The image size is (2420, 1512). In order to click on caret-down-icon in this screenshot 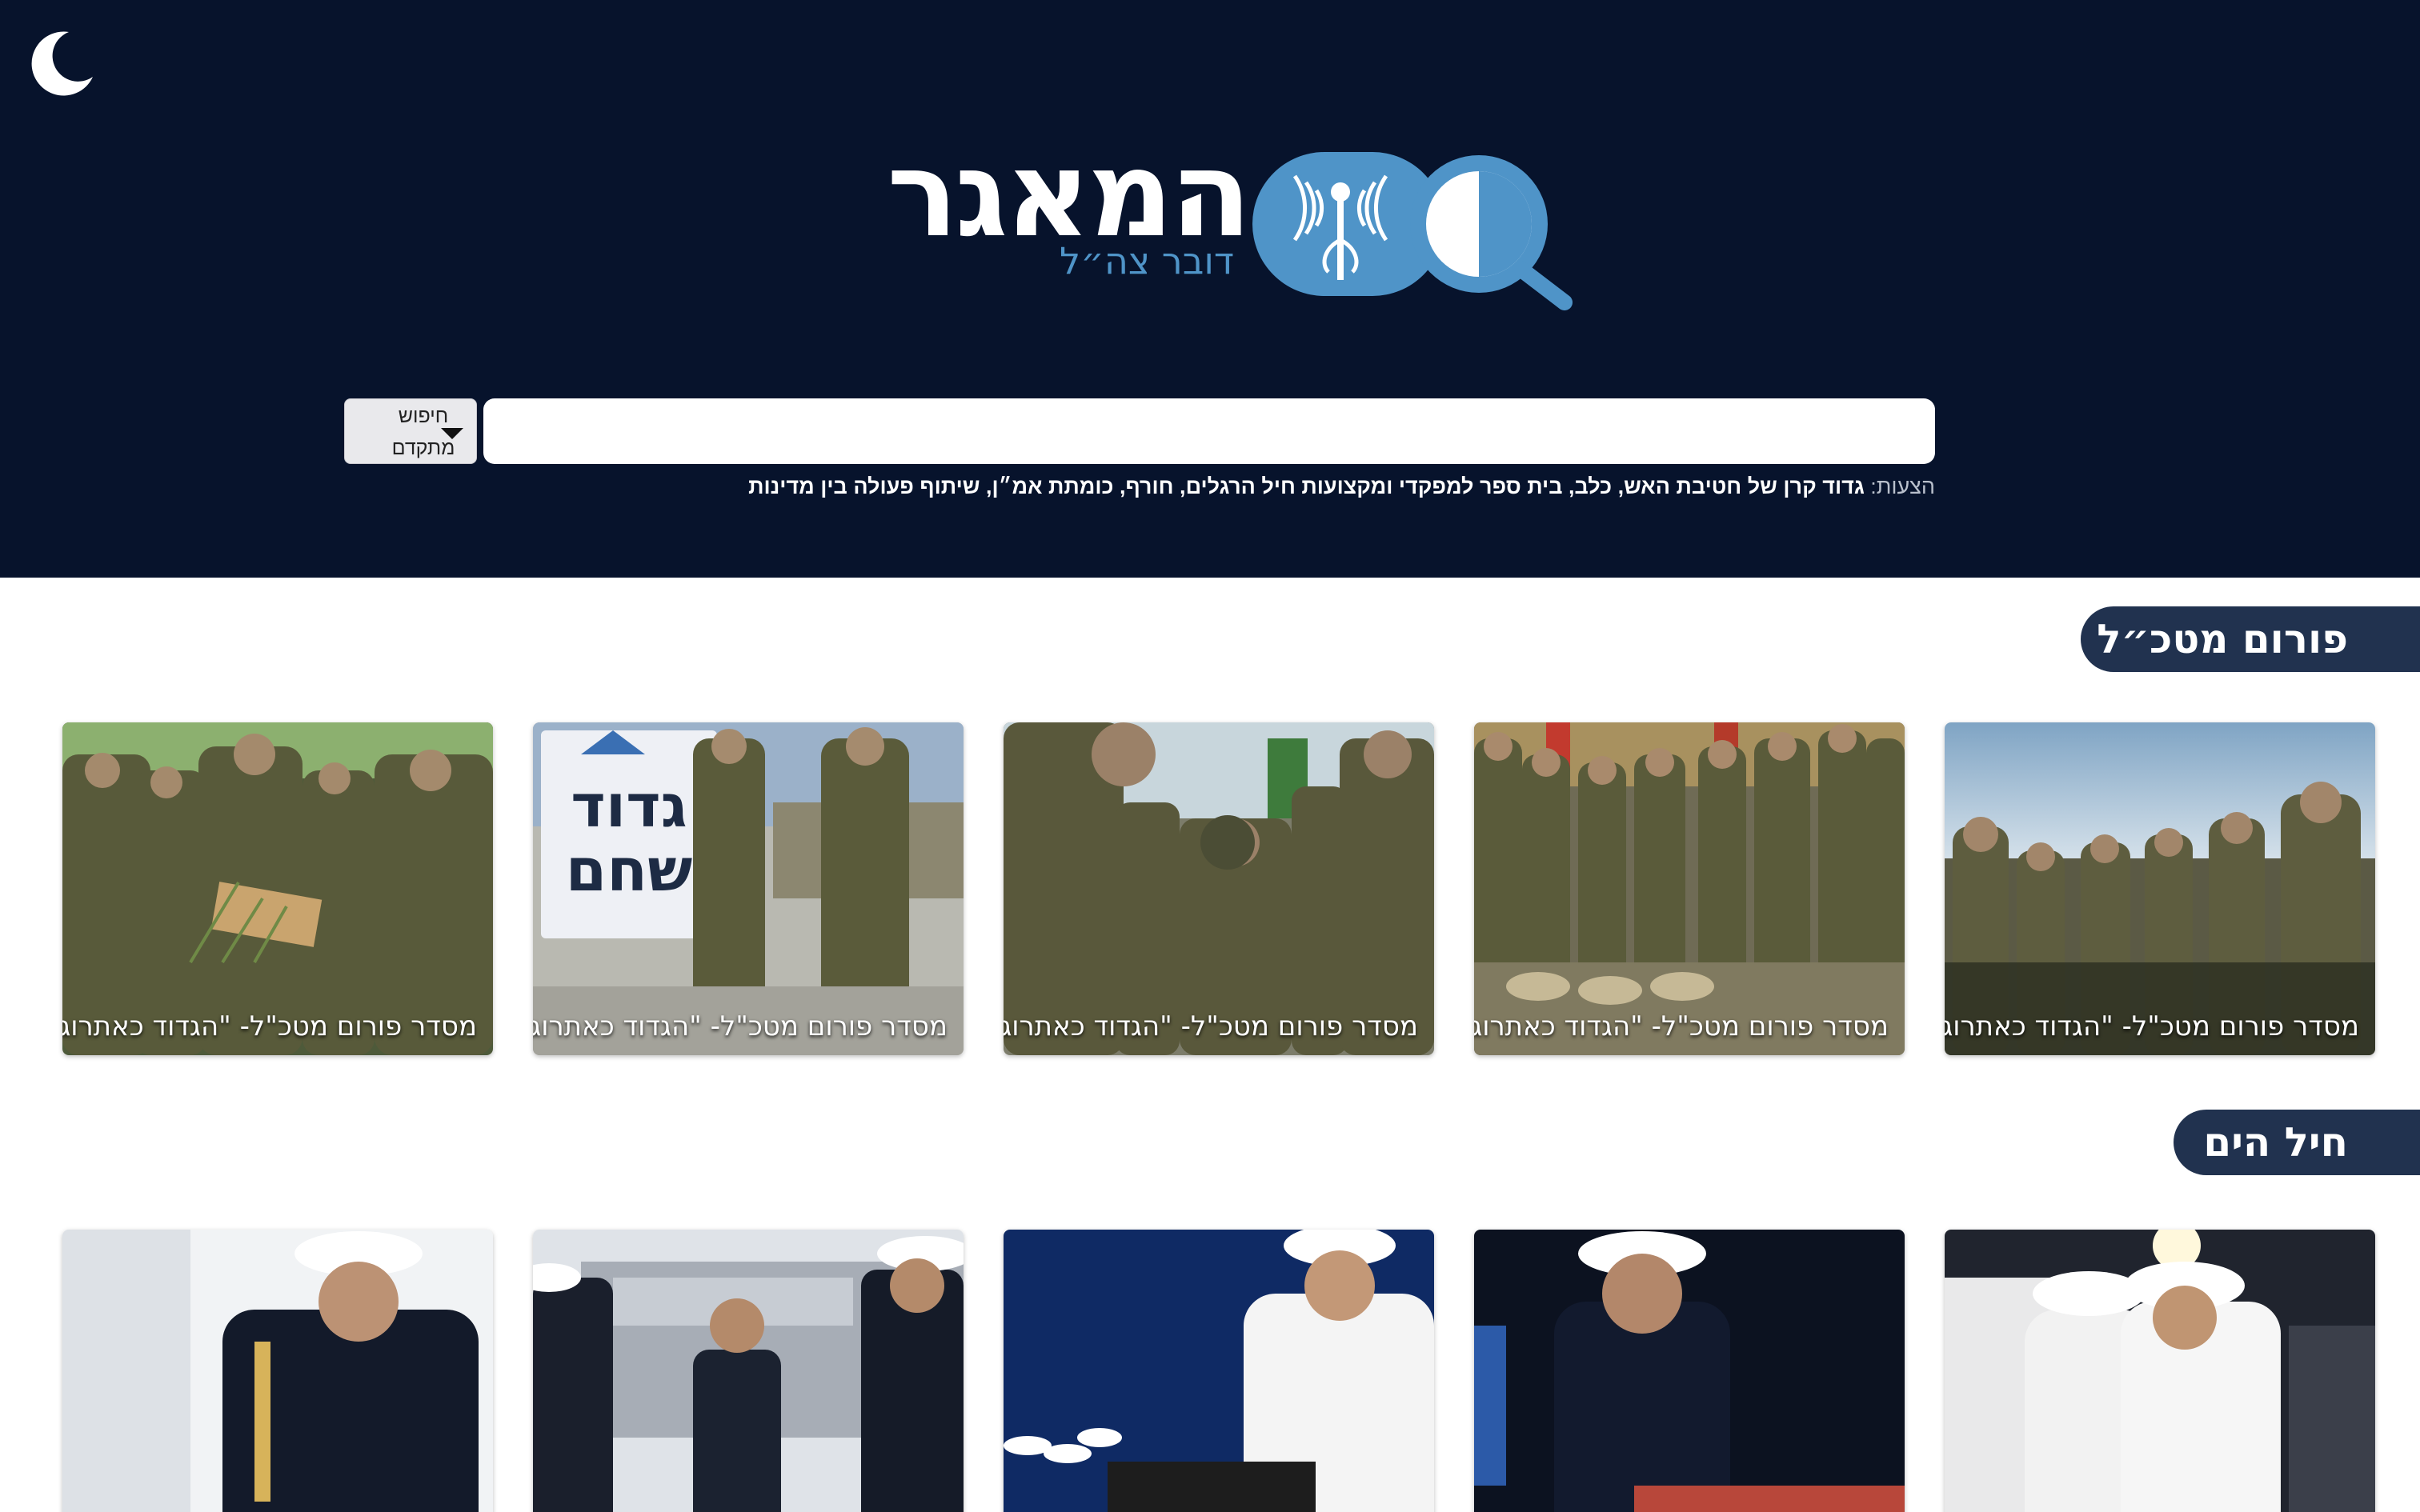, I will do `click(452, 433)`.